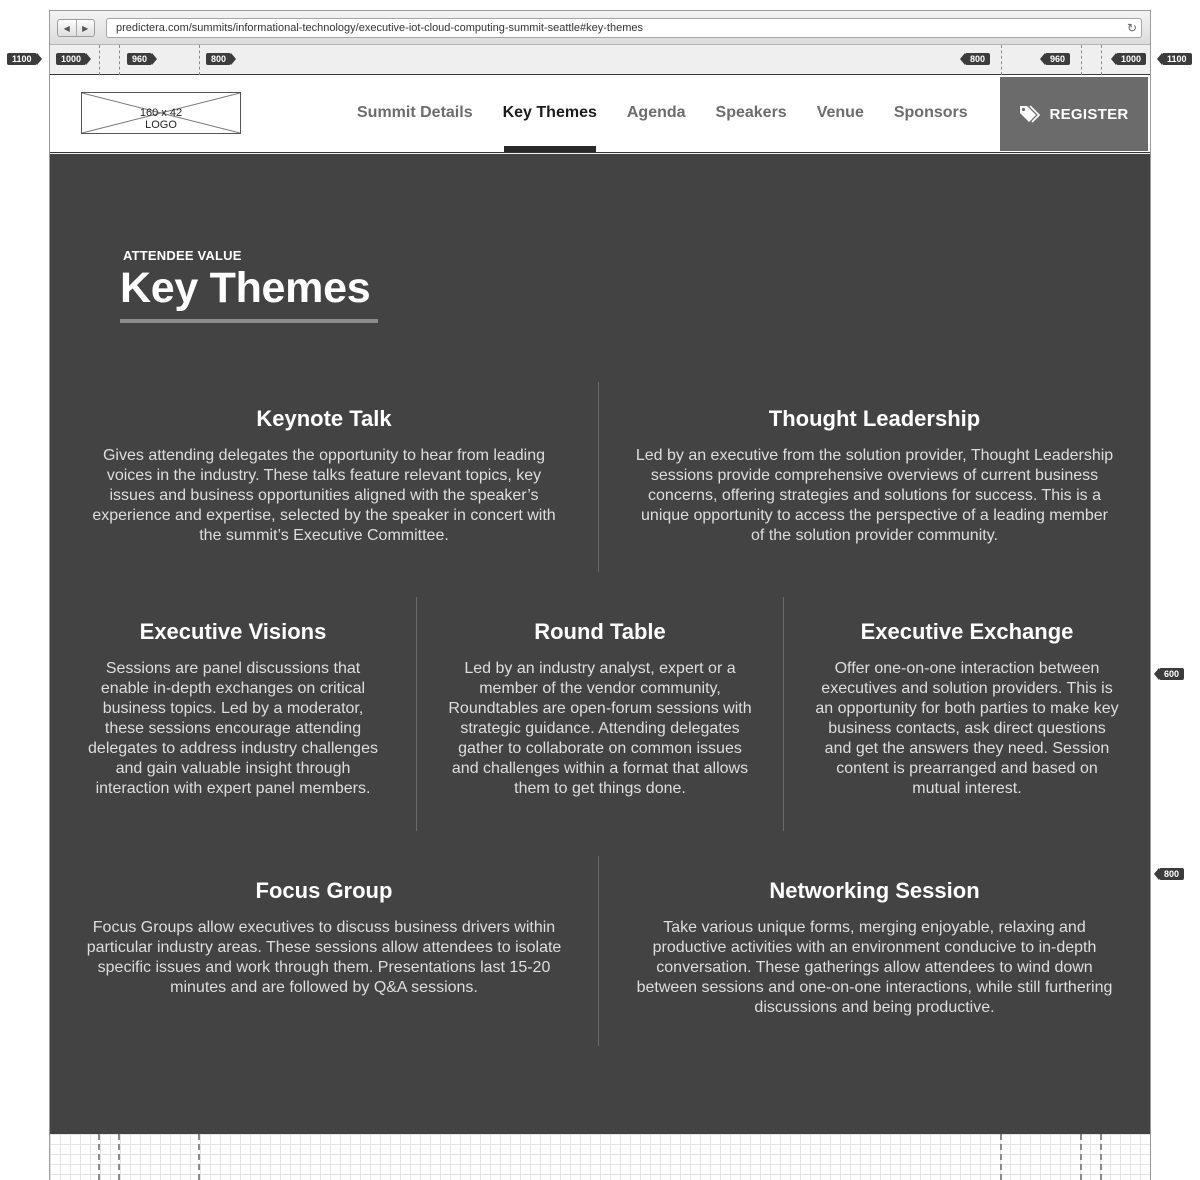 This screenshot has height=1180, width=1200. I want to click on logo-text: 160 x 42 LOGO, so click(161, 119).